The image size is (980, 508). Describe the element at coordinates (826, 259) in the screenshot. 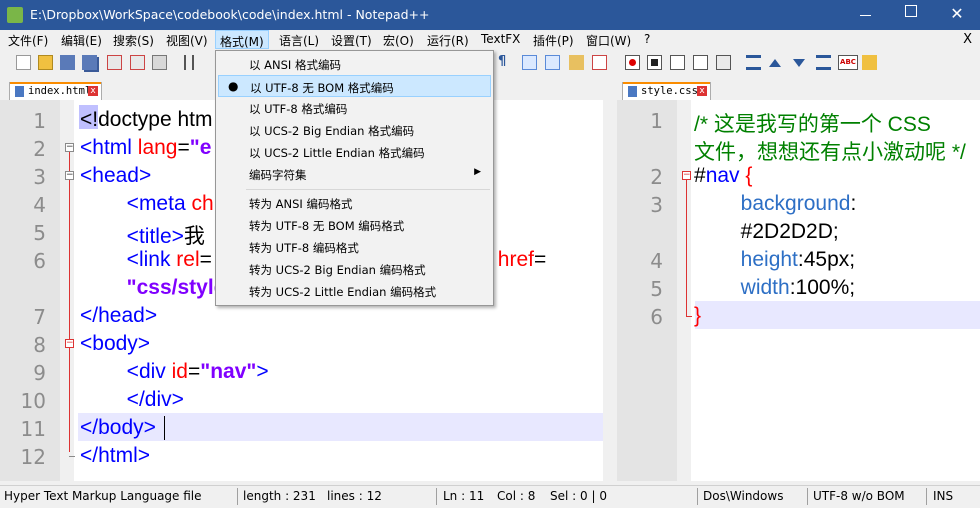

I see `code-token: :45px;` at that location.